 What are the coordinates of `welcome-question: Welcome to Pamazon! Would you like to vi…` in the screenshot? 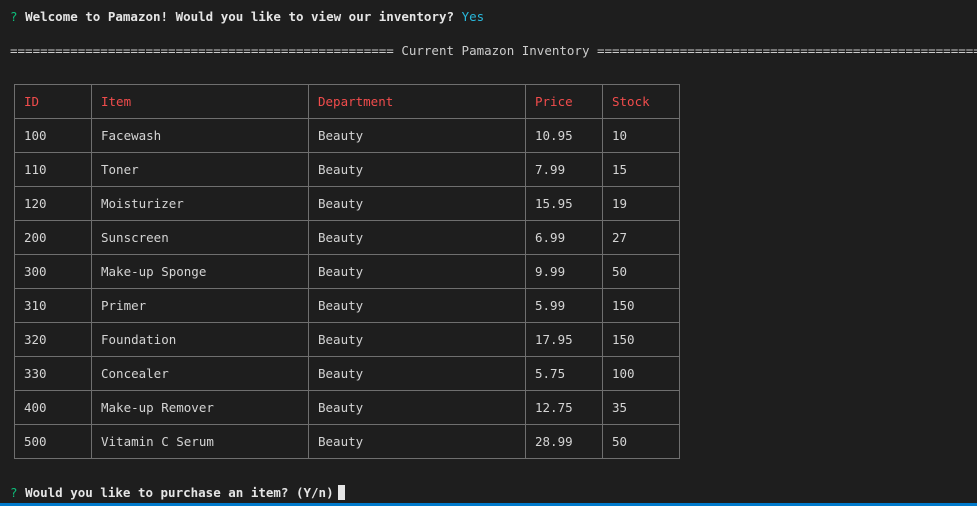 It's located at (240, 16).